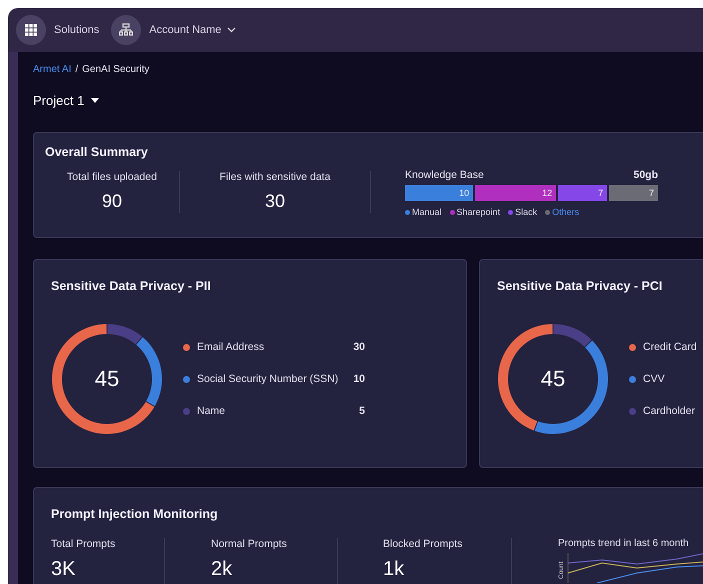  Describe the element at coordinates (515, 193) in the screenshot. I see `bar-segment: 12` at that location.